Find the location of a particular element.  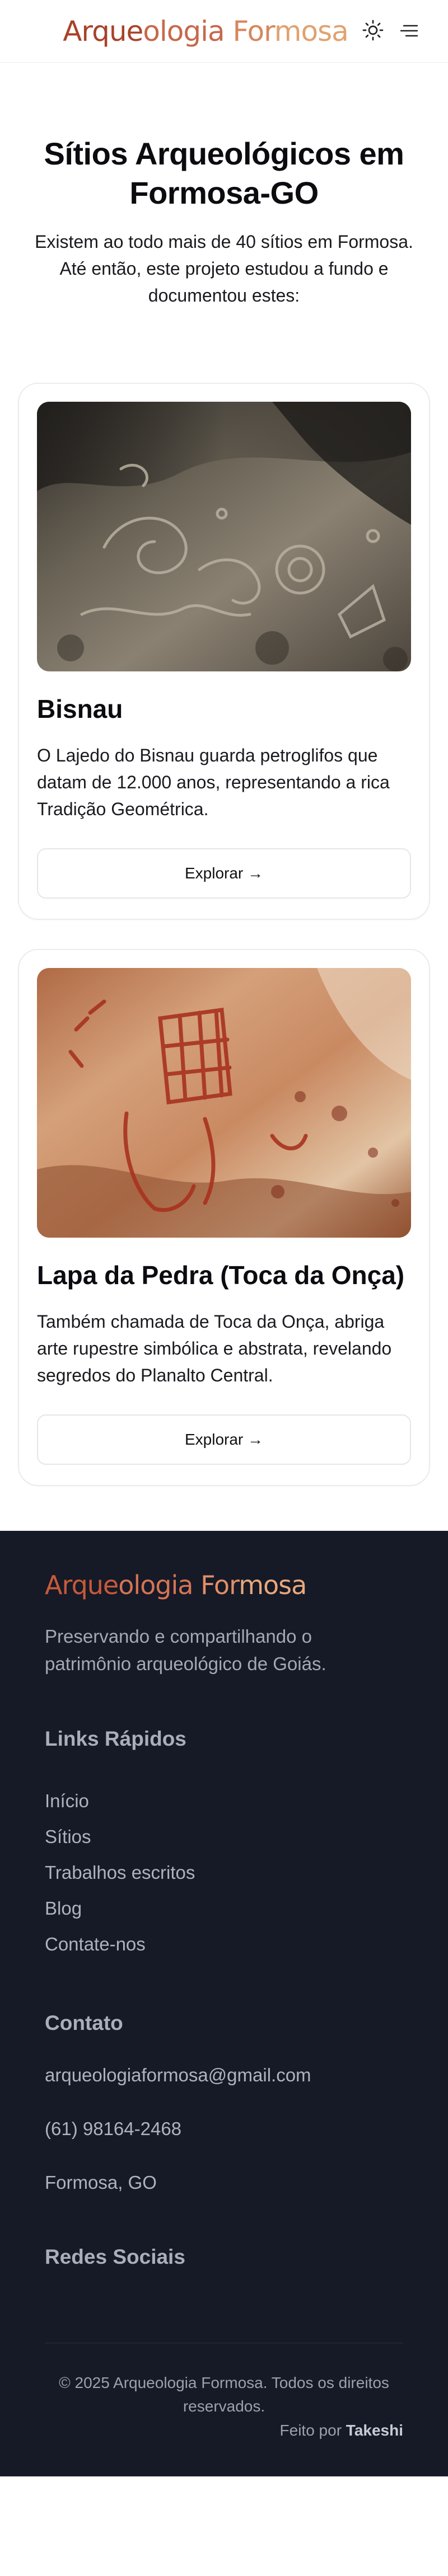

page-title: Sítios Arqueológicos em Formosa-GO is located at coordinates (224, 173).